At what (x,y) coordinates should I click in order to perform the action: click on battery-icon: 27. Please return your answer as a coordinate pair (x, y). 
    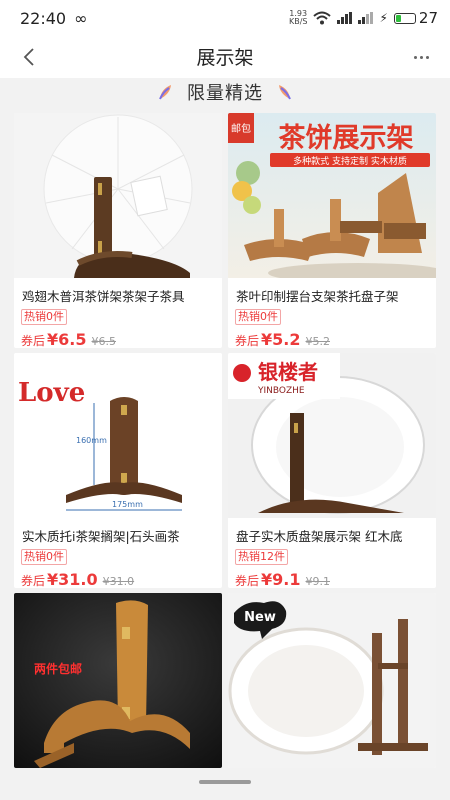
    Looking at the image, I should click on (415, 18).